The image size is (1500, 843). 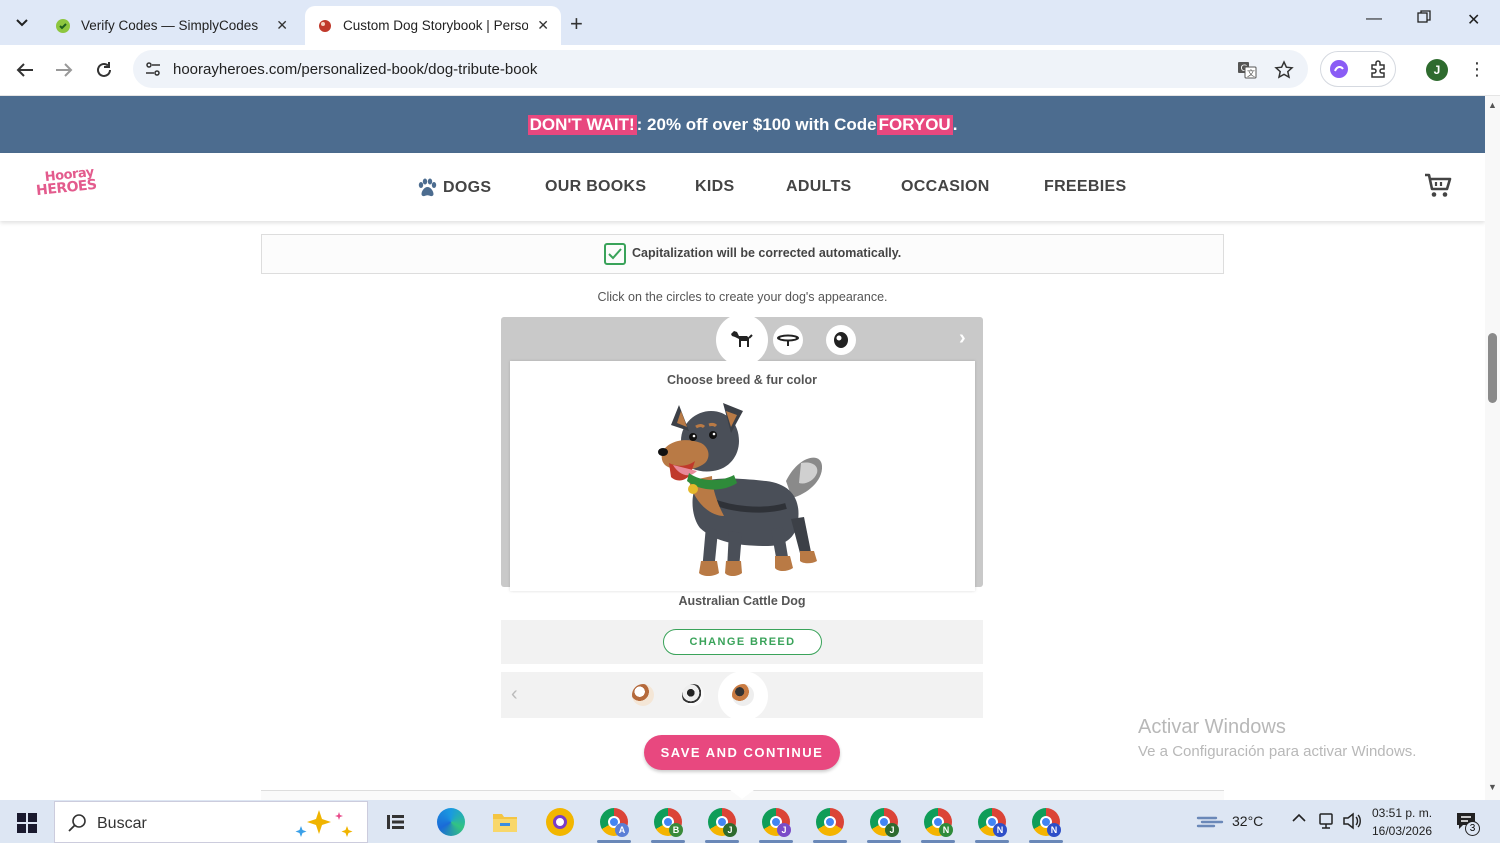 What do you see at coordinates (742, 752) in the screenshot?
I see `save-and-continue-button: SAVE AND CONTINUE` at bounding box center [742, 752].